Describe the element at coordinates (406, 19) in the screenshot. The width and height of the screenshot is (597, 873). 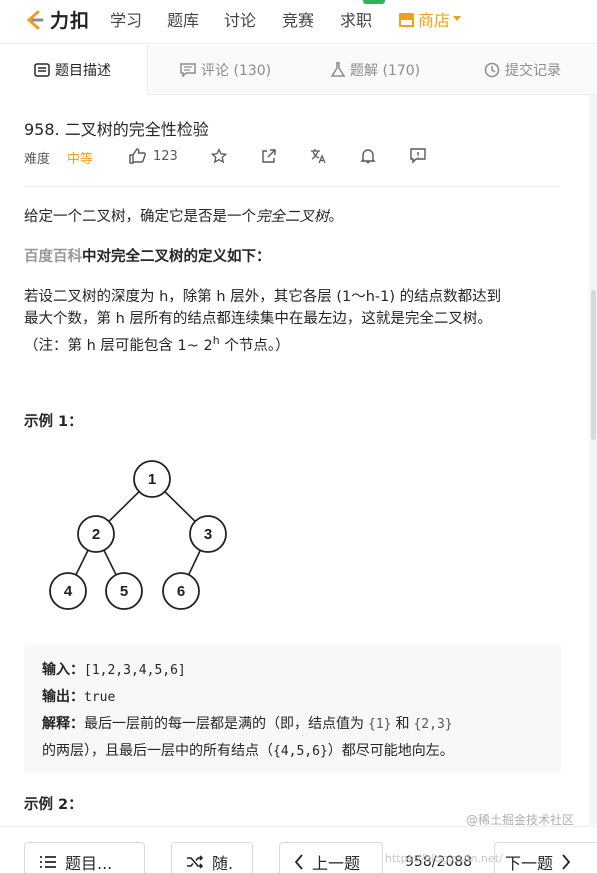
I see `shop-icon` at that location.